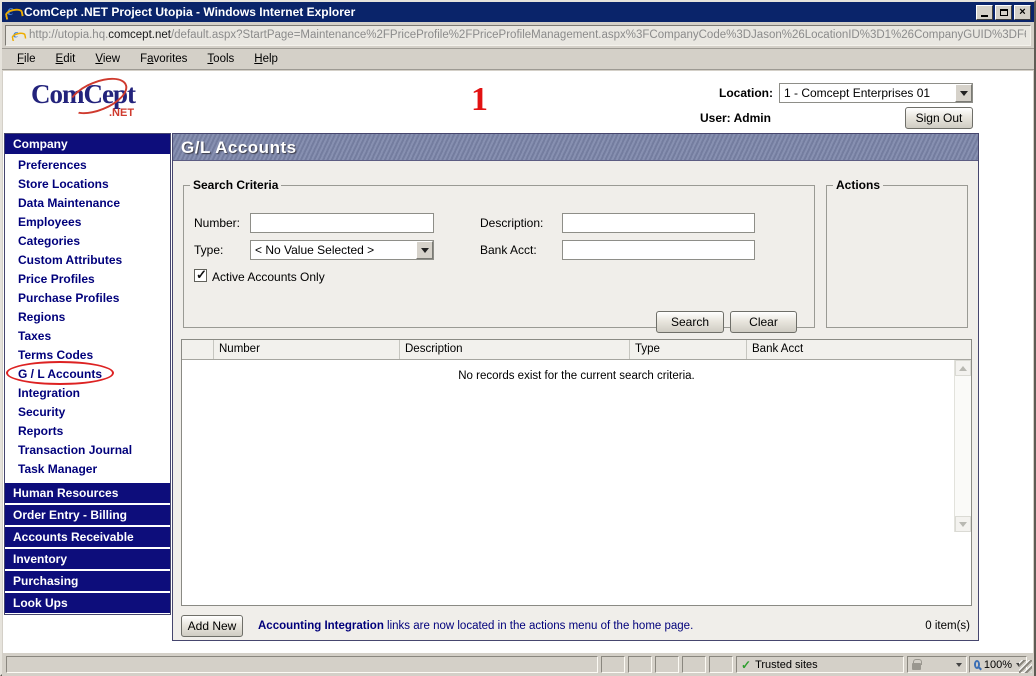 This screenshot has height=676, width=1036. Describe the element at coordinates (87, 144) in the screenshot. I see `sidebar-header-company: Company` at that location.